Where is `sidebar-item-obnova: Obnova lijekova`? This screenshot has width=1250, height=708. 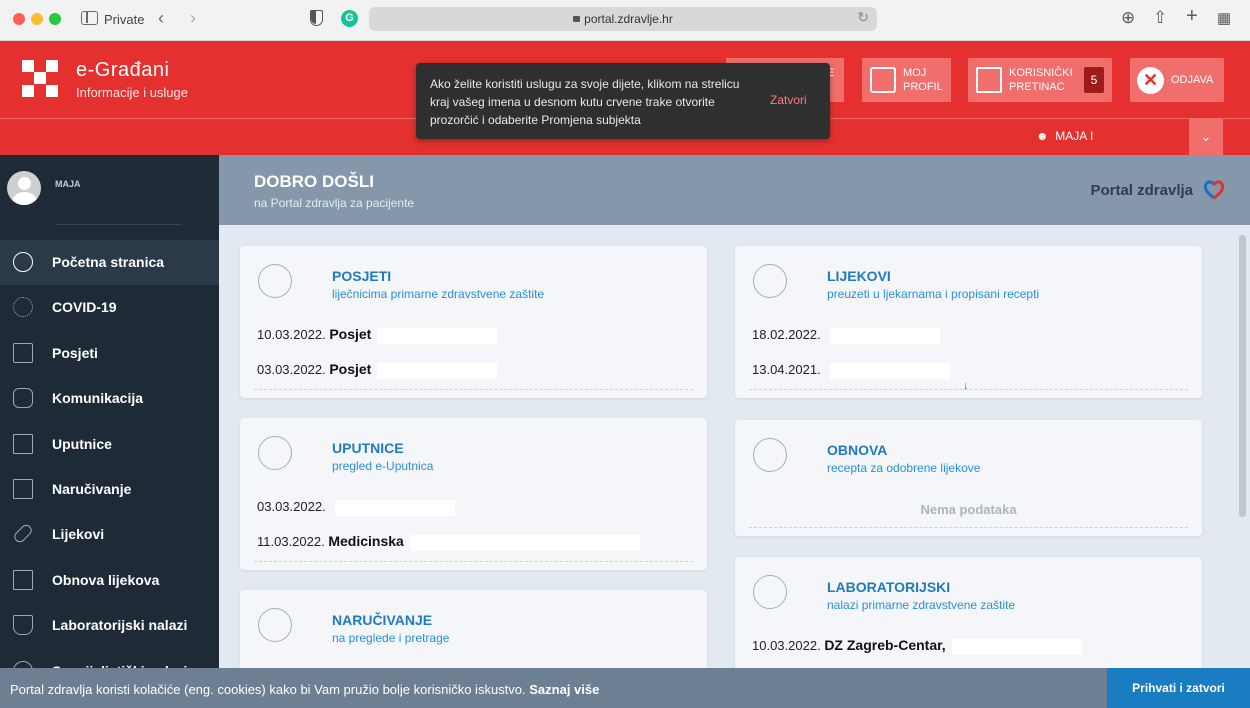 sidebar-item-obnova: Obnova lijekova is located at coordinates (109, 580).